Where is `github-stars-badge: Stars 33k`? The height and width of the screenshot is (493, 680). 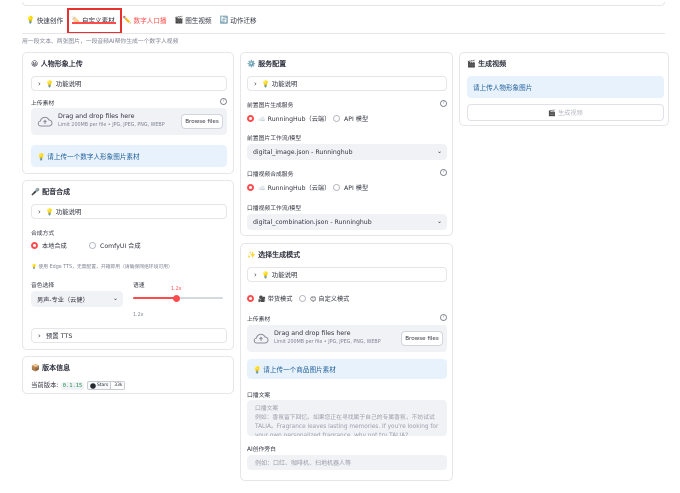
github-stars-badge: Stars 33k is located at coordinates (106, 385).